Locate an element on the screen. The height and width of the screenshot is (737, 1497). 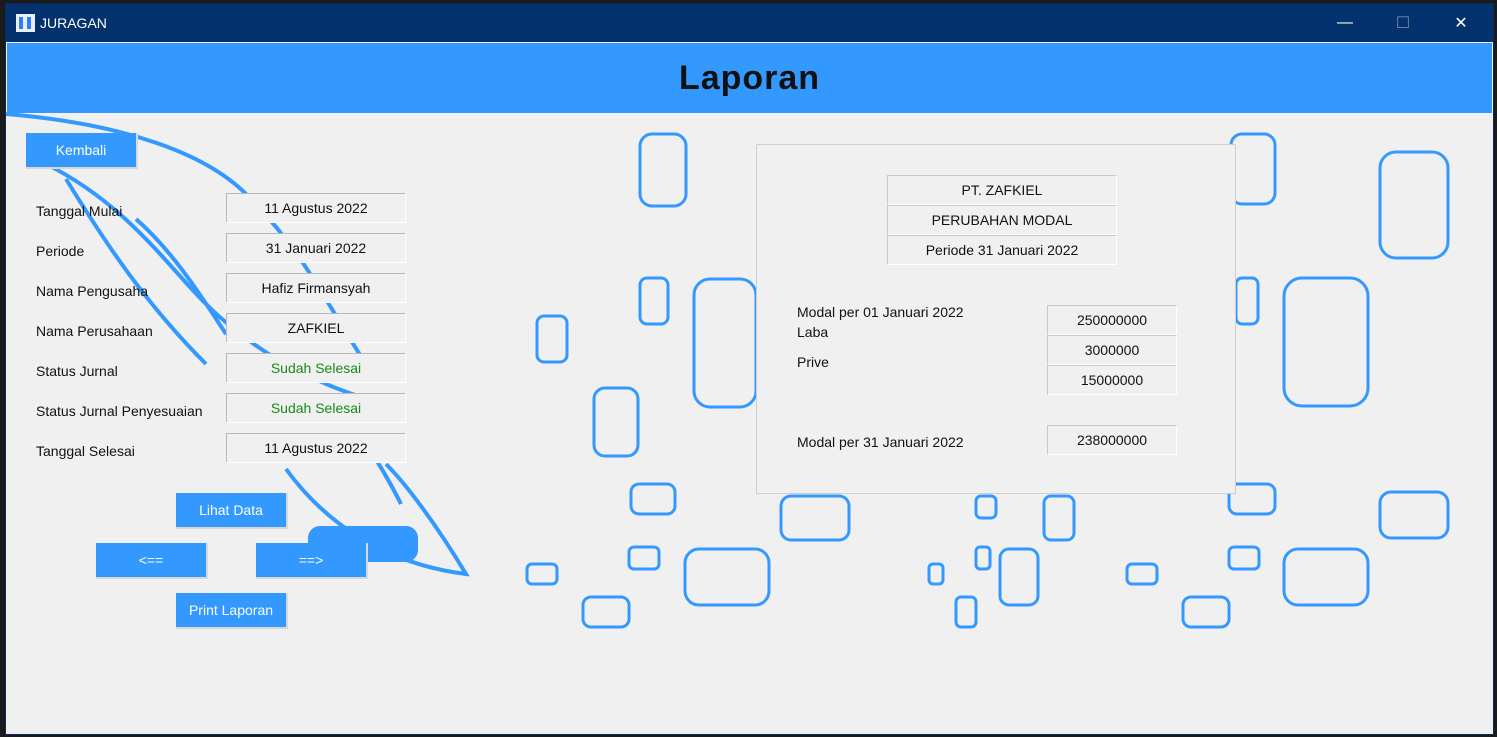
owner-field: Hafiz Firmansyah is located at coordinates (316, 288).